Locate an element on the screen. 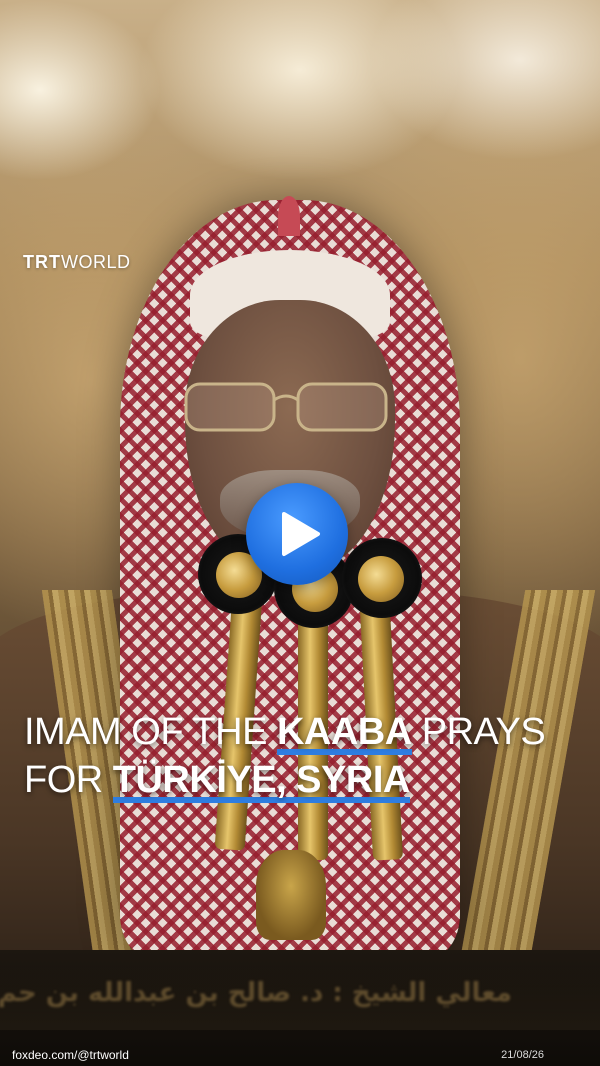  headline-emphasis-countries: TÜRKİYE, SYRIA is located at coordinates (261, 780).